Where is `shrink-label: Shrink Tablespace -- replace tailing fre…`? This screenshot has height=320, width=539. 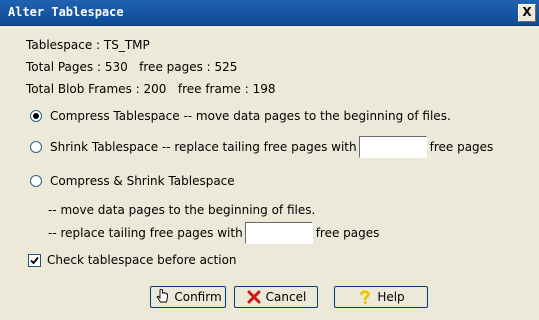 shrink-label: Shrink Tablespace -- replace tailing fre… is located at coordinates (203, 147).